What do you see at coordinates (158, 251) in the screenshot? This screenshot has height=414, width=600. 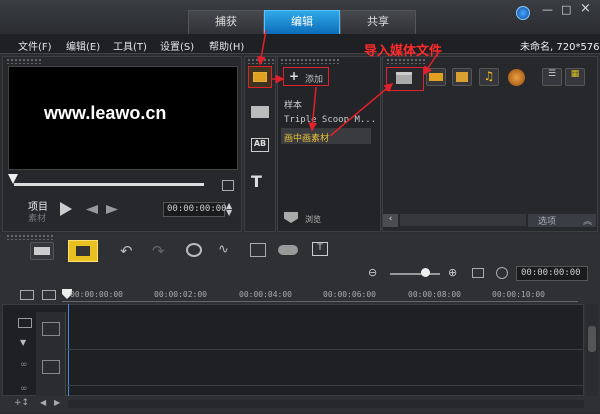 I see `redo-icon: ↷` at bounding box center [158, 251].